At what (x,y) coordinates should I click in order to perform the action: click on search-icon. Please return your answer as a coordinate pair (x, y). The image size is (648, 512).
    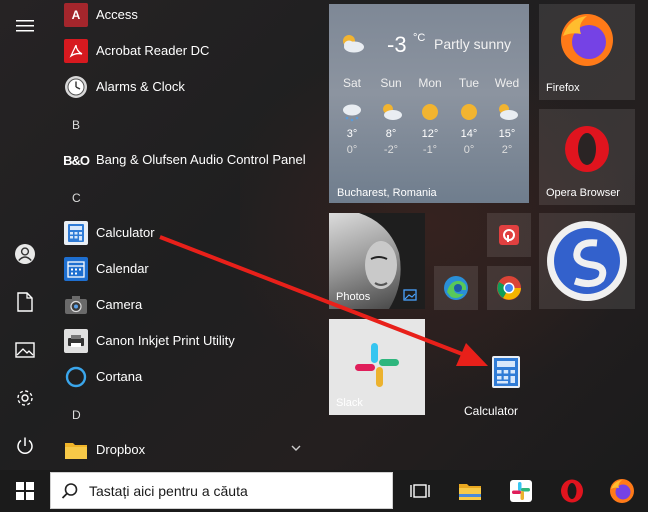
    Looking at the image, I should click on (69, 491).